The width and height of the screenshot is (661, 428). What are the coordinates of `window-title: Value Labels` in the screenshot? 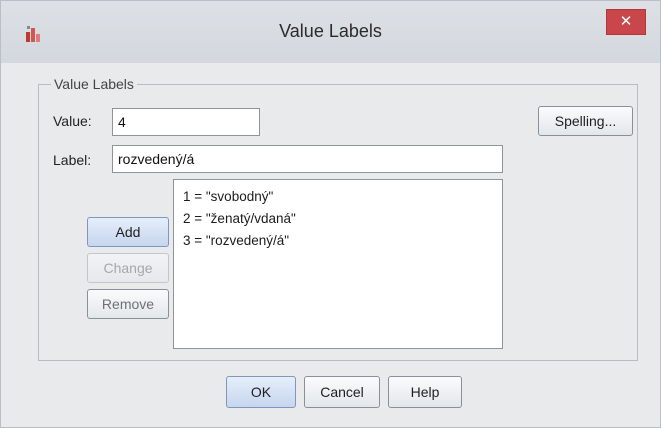 It's located at (330, 31).